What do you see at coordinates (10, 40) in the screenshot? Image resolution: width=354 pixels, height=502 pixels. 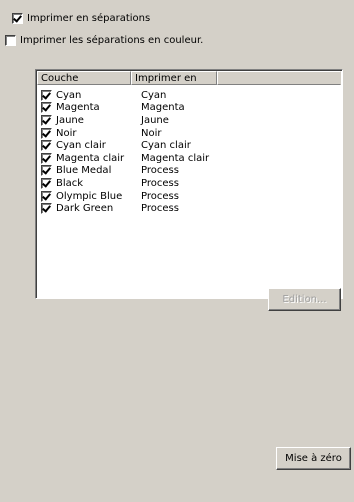 I see `print-color-separations-checkbox` at bounding box center [10, 40].